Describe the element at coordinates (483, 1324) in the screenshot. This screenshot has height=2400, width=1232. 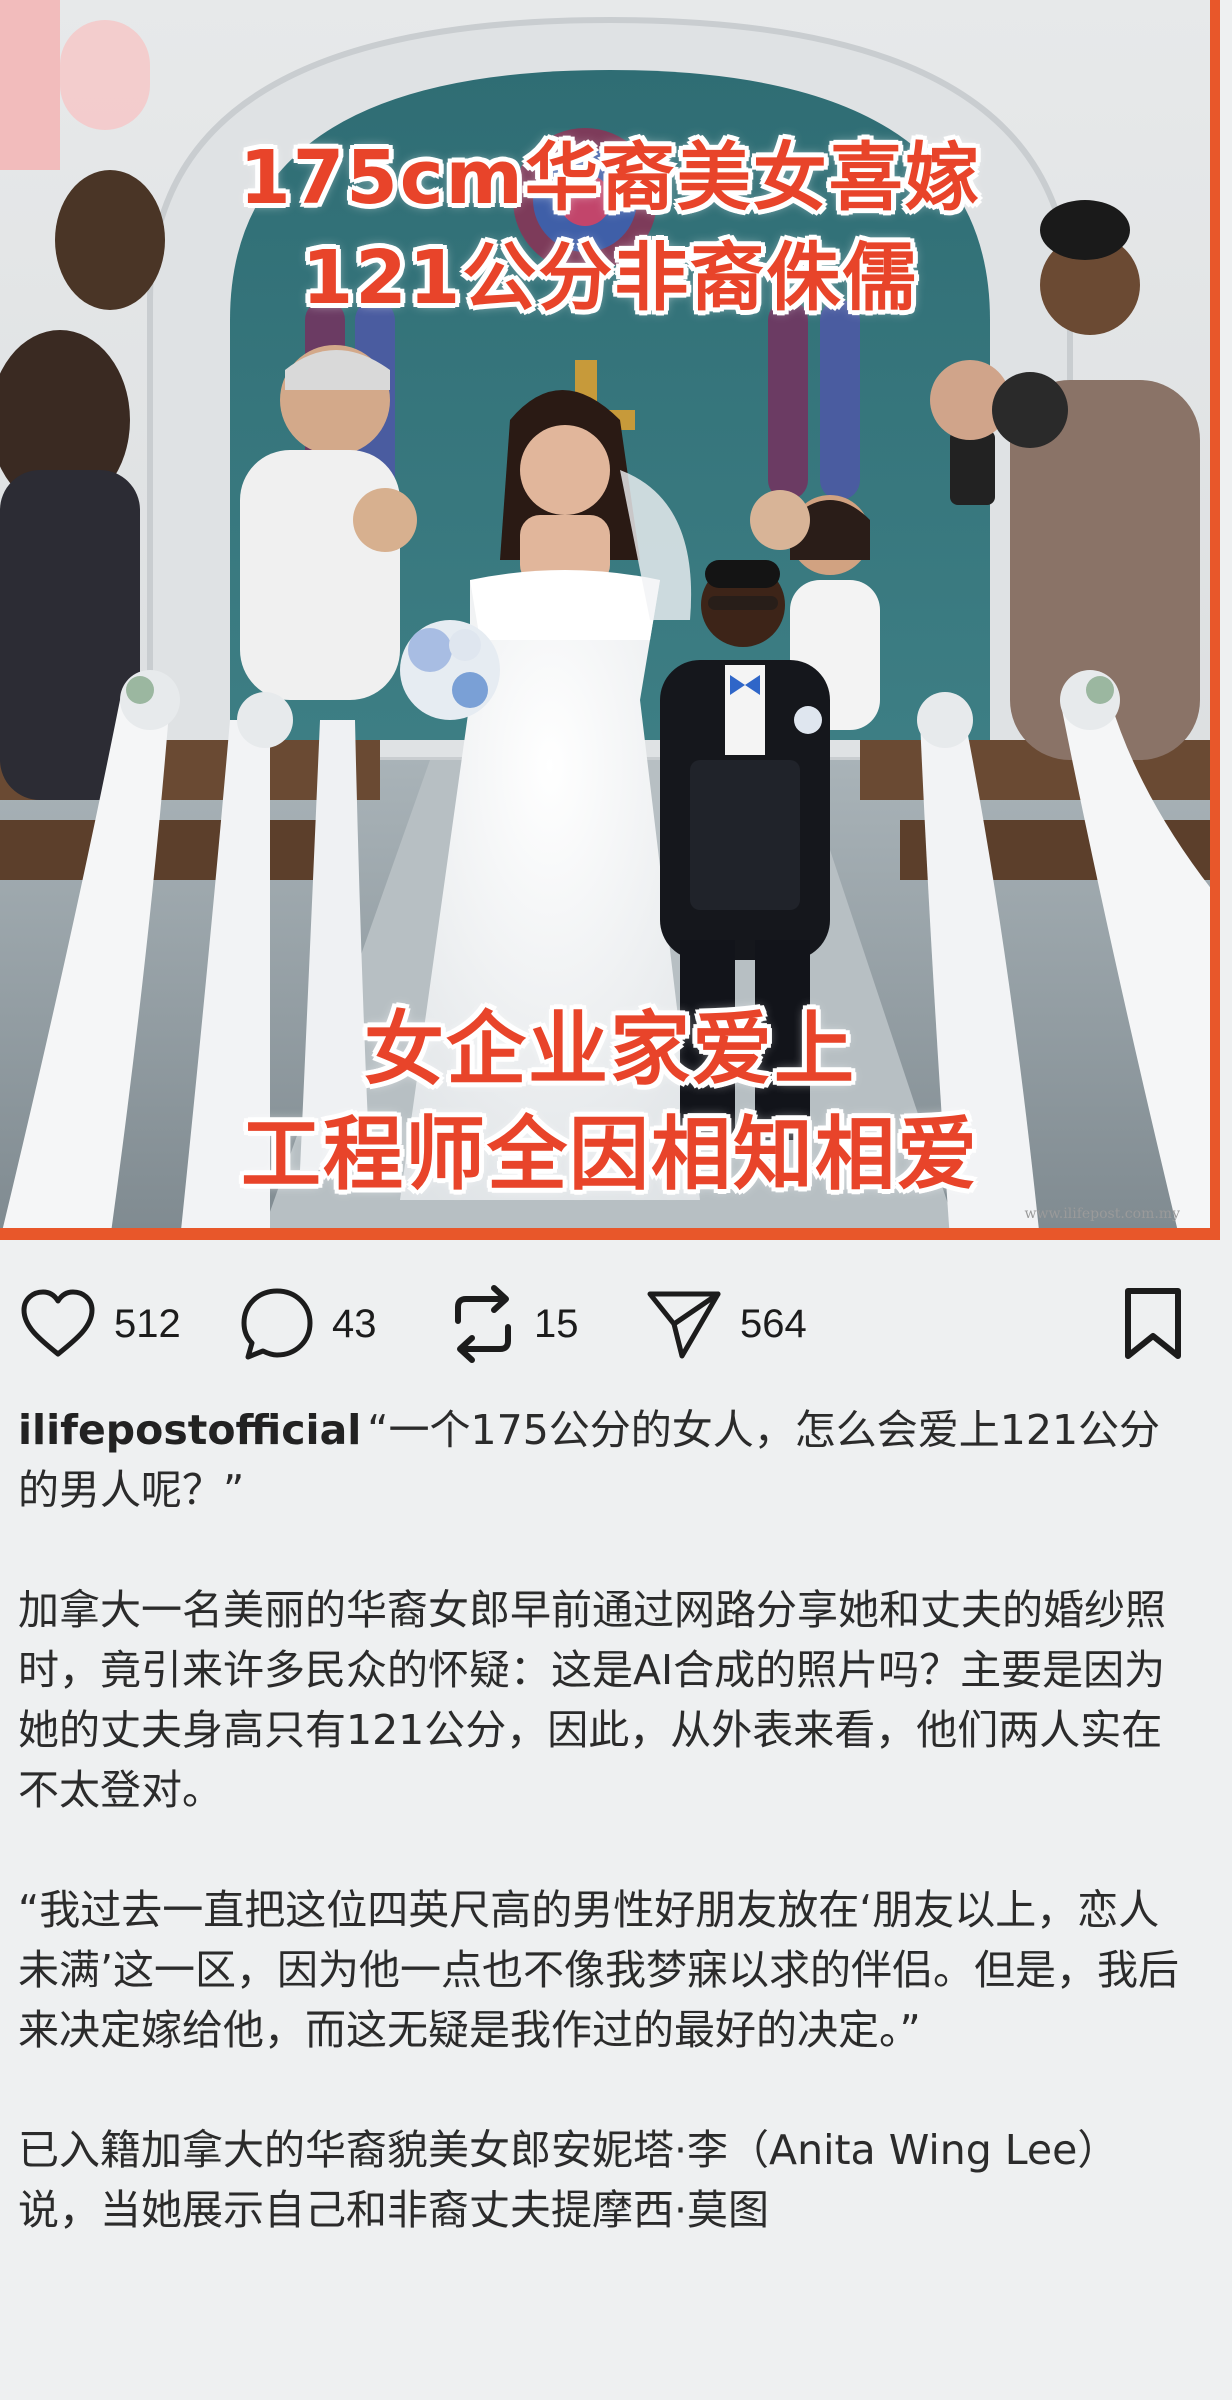
I see `repost-icon` at that location.